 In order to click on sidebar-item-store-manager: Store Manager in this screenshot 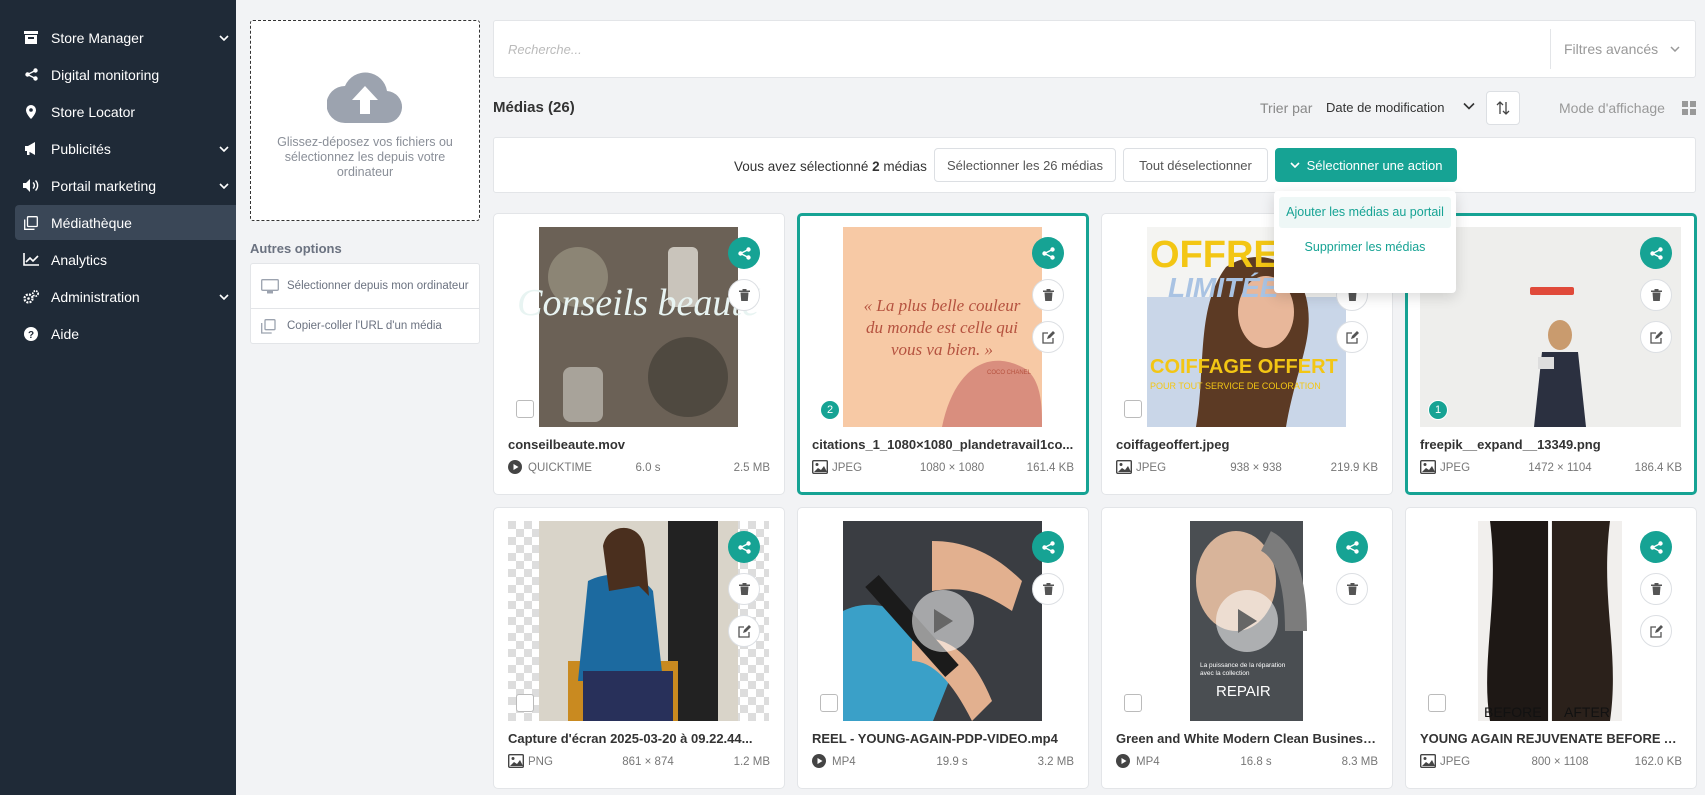, I will do `click(125, 37)`.